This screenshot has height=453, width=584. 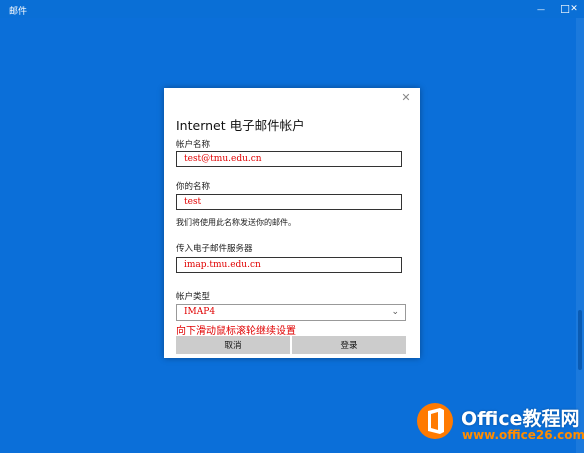 I want to click on watermark-url: www.office26.com, so click(x=523, y=435).